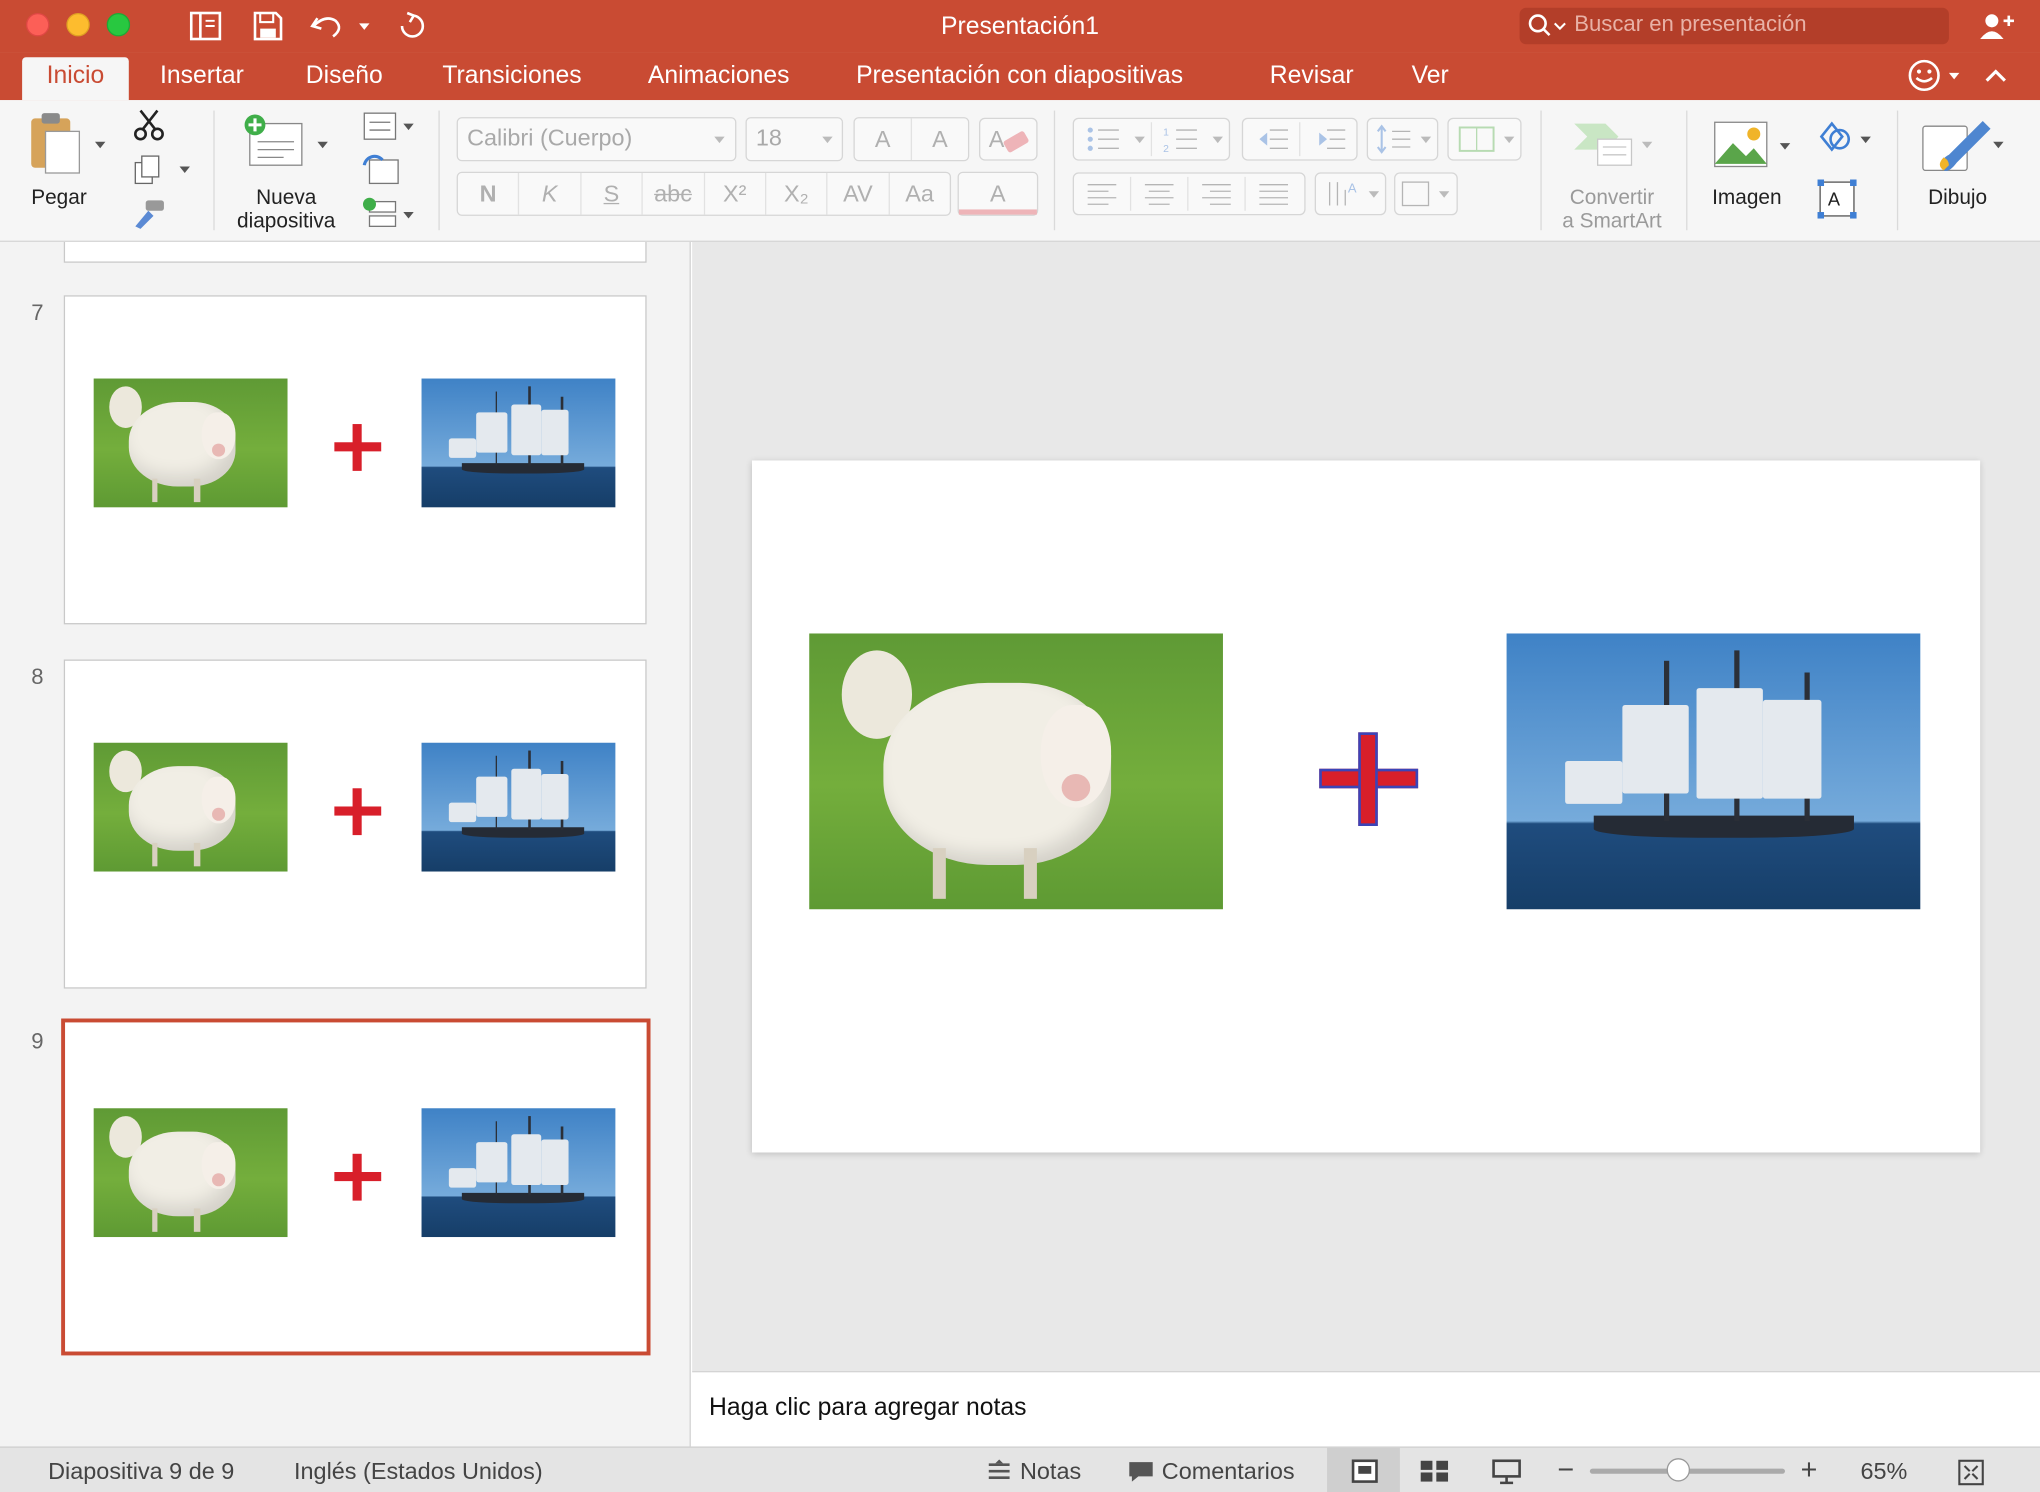 The height and width of the screenshot is (1492, 2040). Describe the element at coordinates (1299, 139) in the screenshot. I see `indent-icon` at that location.